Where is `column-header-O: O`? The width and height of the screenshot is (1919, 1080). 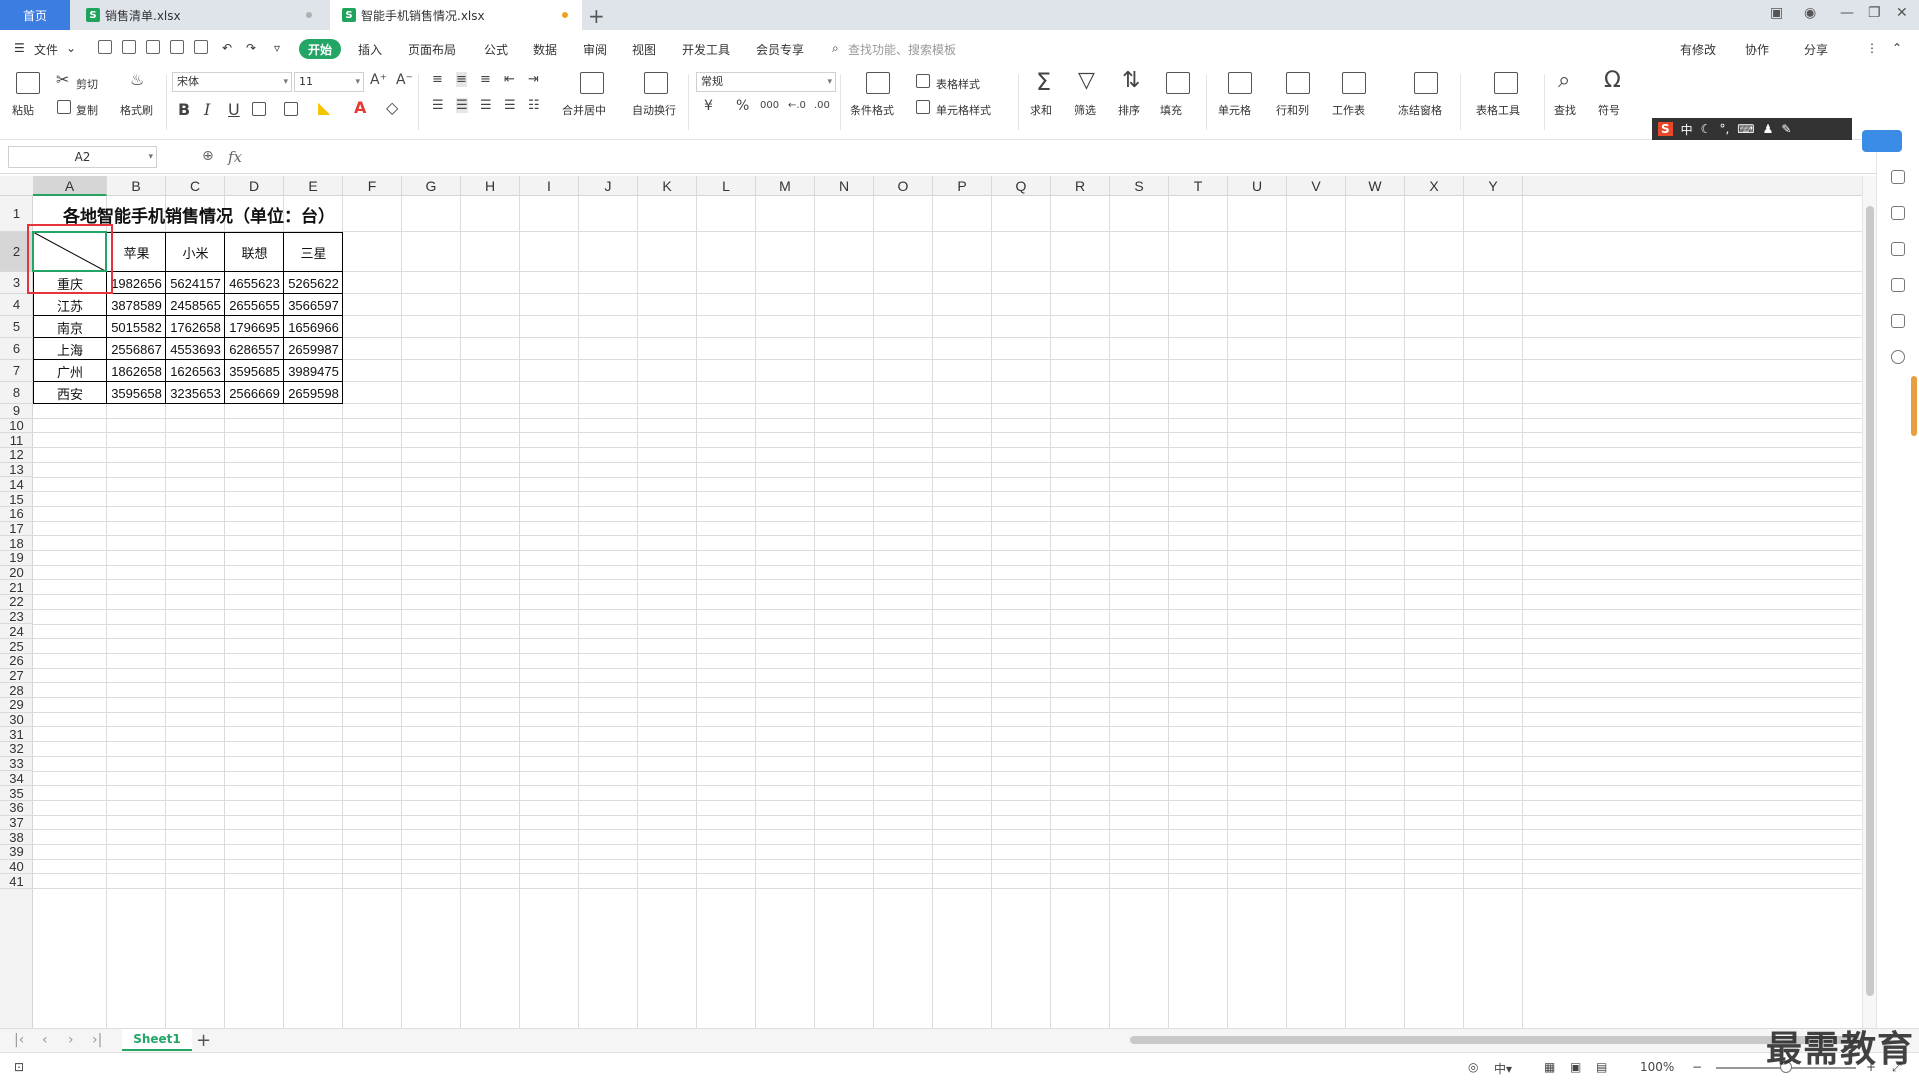
column-header-O: O is located at coordinates (903, 186).